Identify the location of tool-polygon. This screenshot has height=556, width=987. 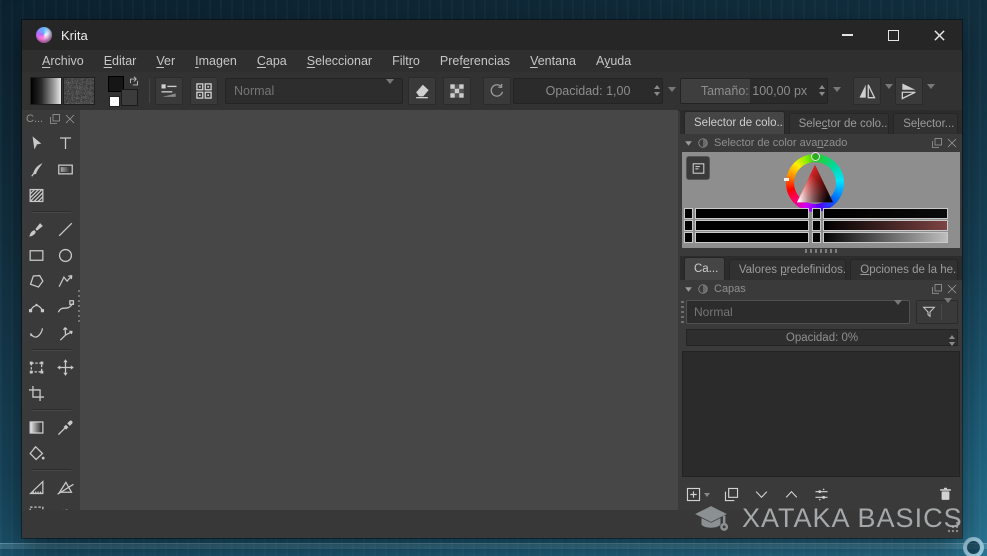
(37, 281).